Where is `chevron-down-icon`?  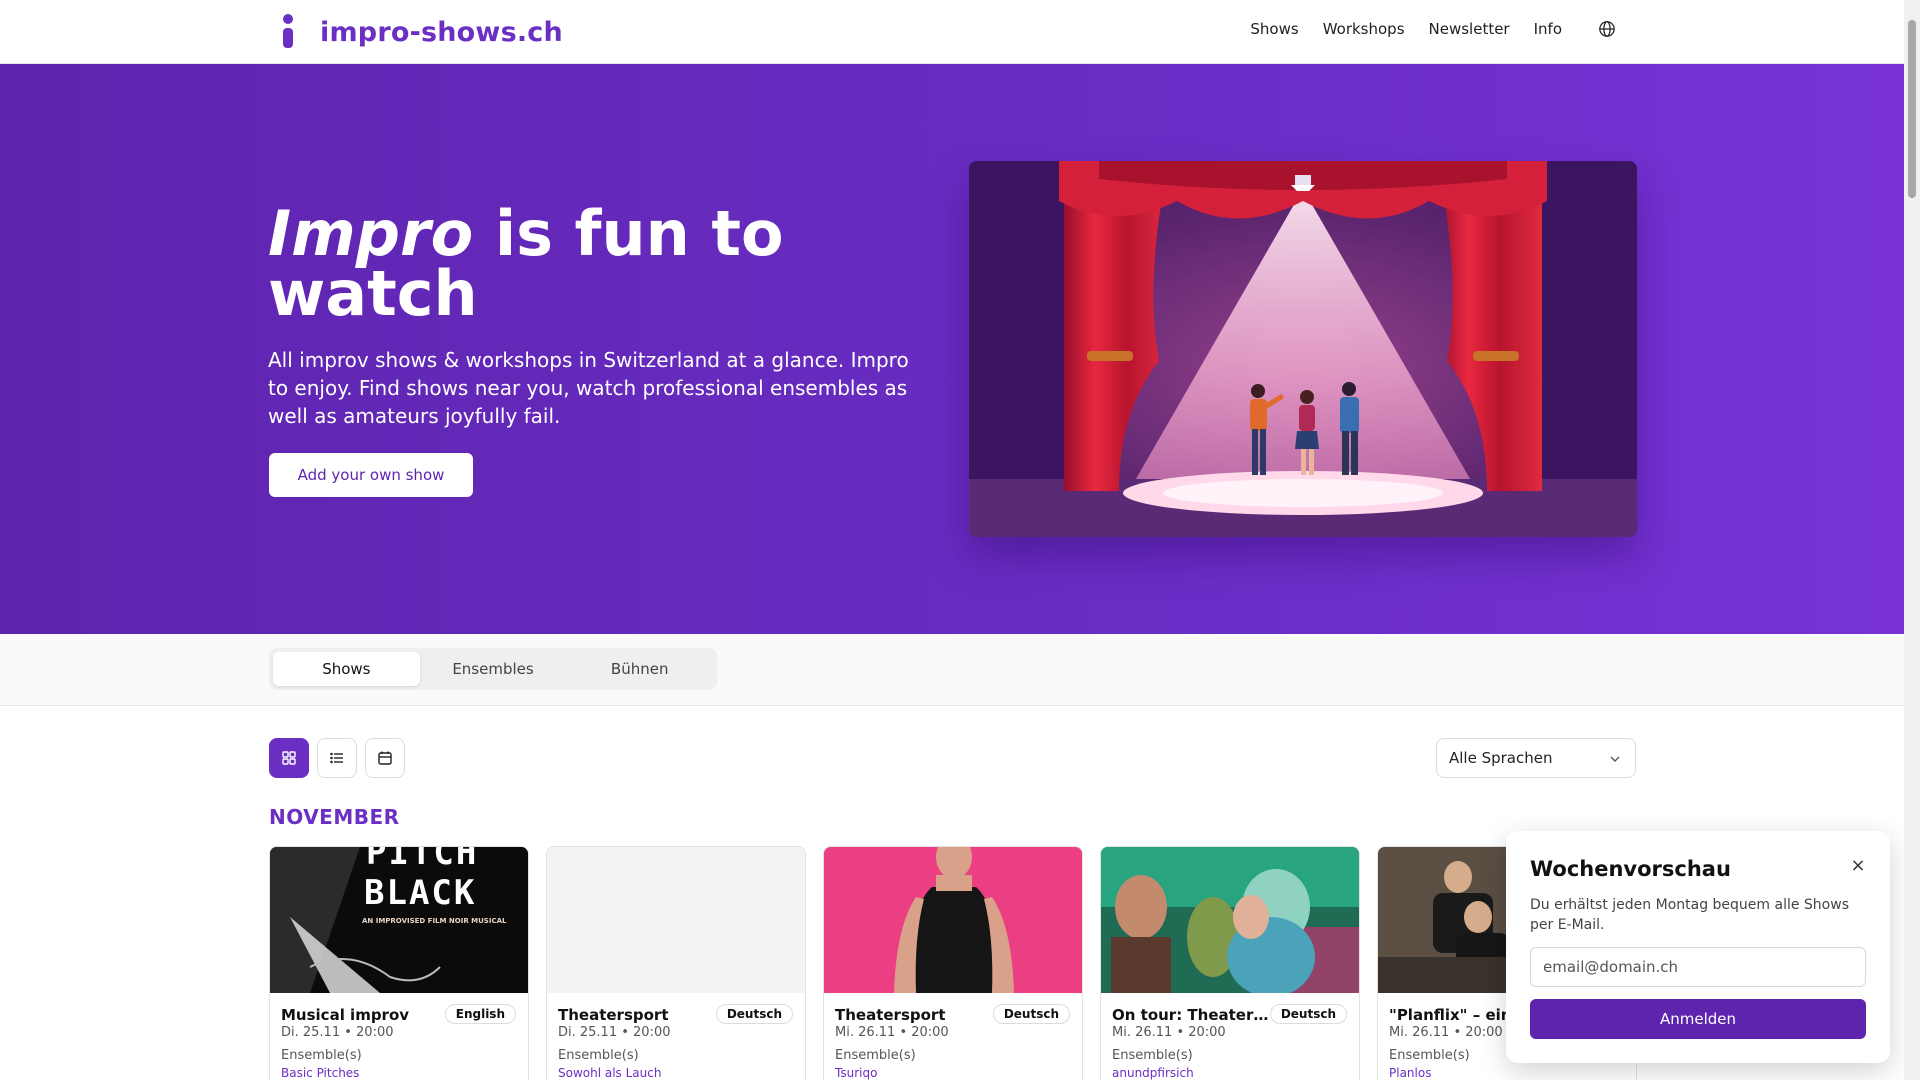 chevron-down-icon is located at coordinates (1615, 759).